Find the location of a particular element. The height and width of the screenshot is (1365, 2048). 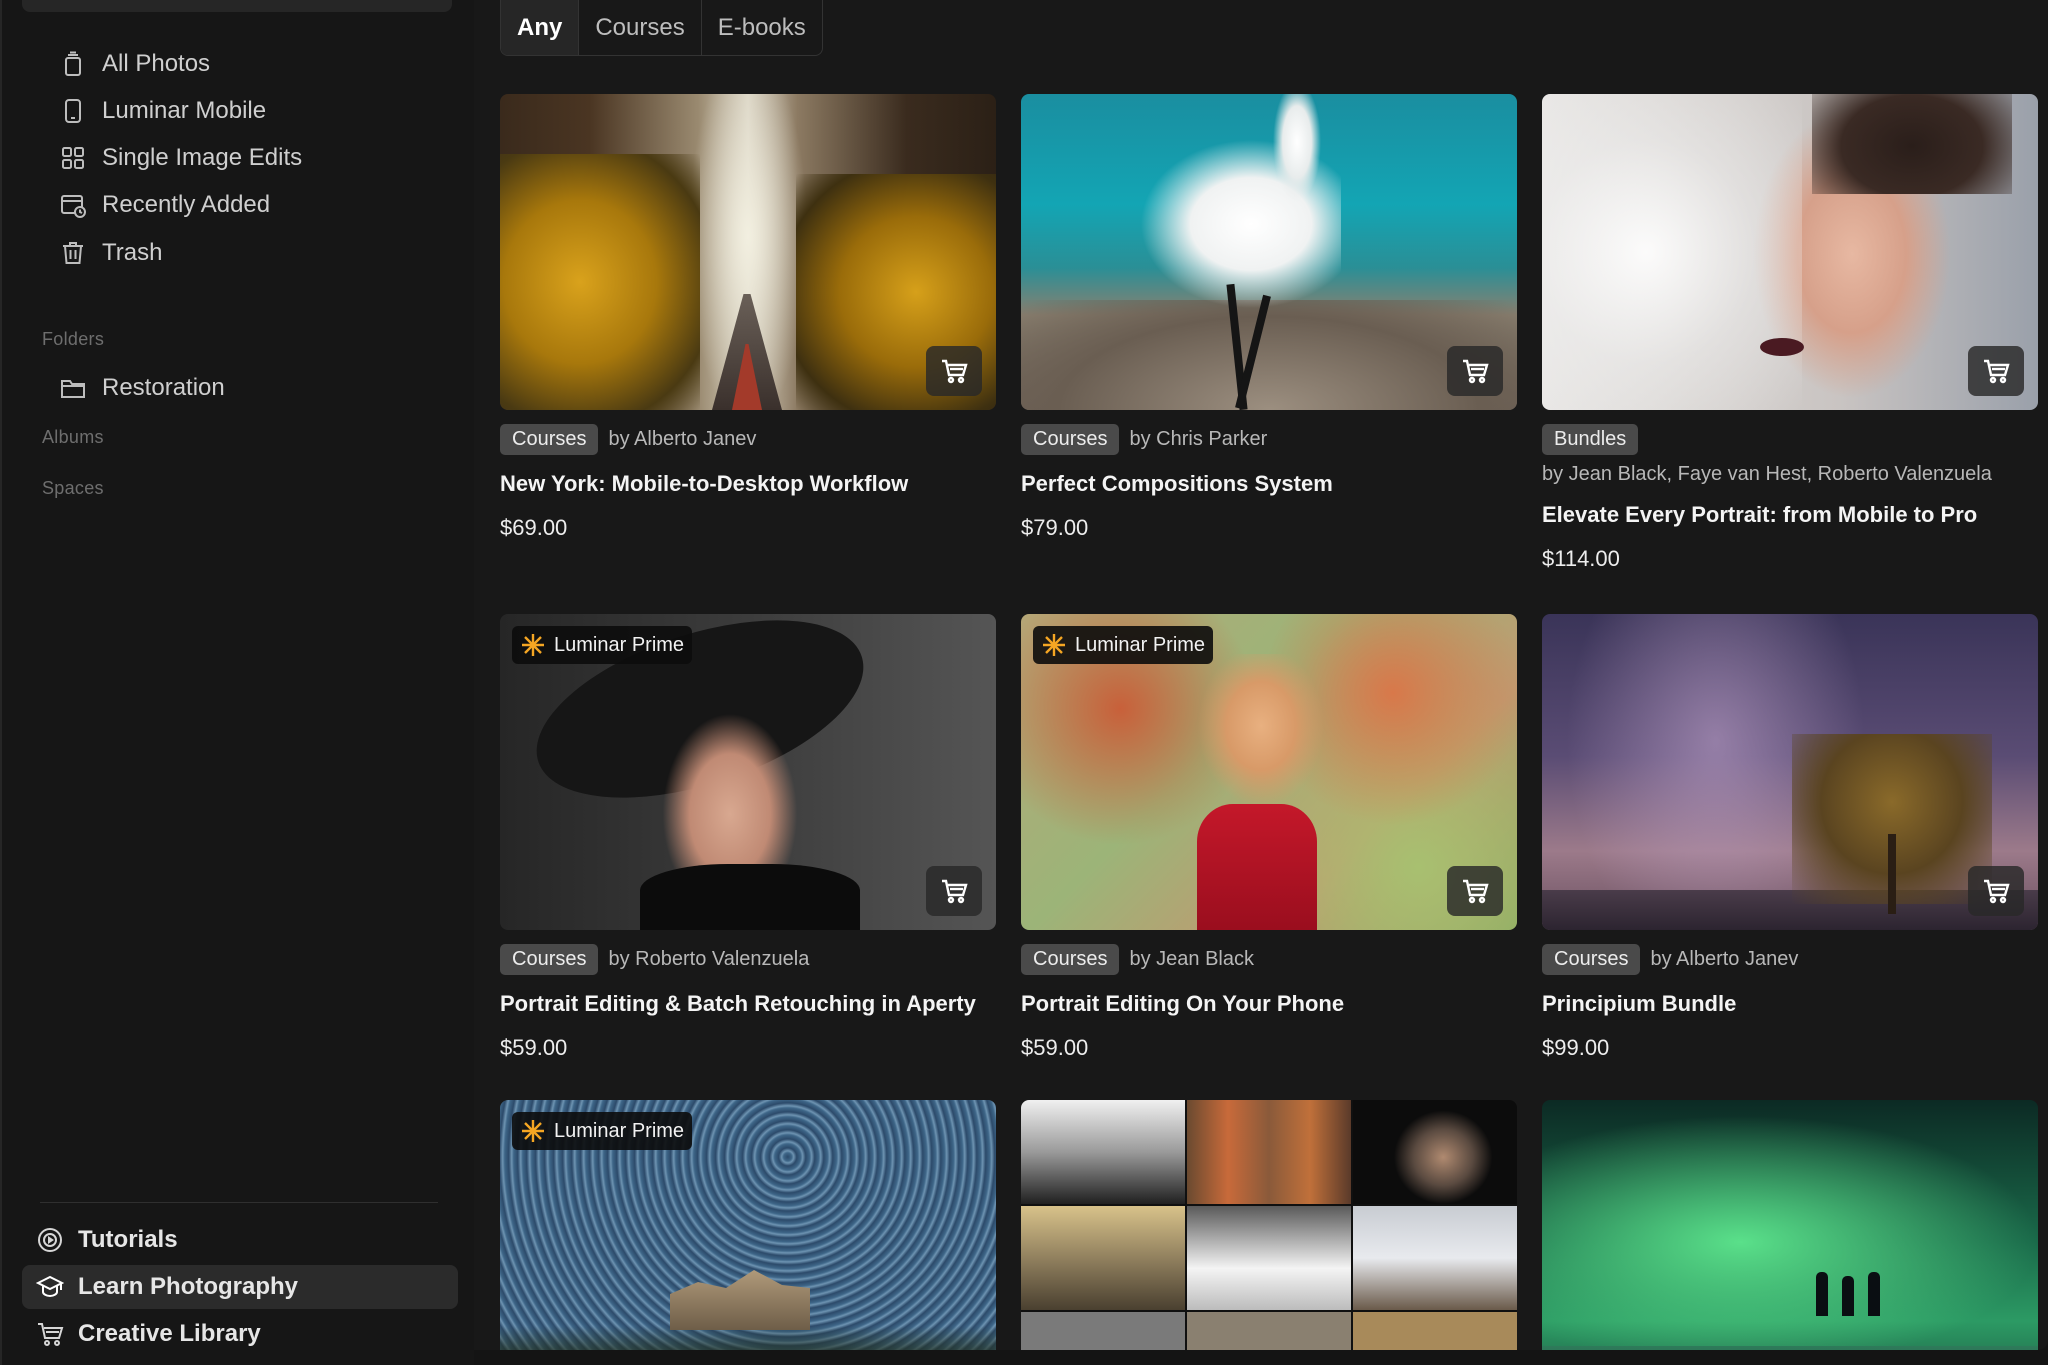

product-image-star-trails: Luminar Prime is located at coordinates (748, 1225).